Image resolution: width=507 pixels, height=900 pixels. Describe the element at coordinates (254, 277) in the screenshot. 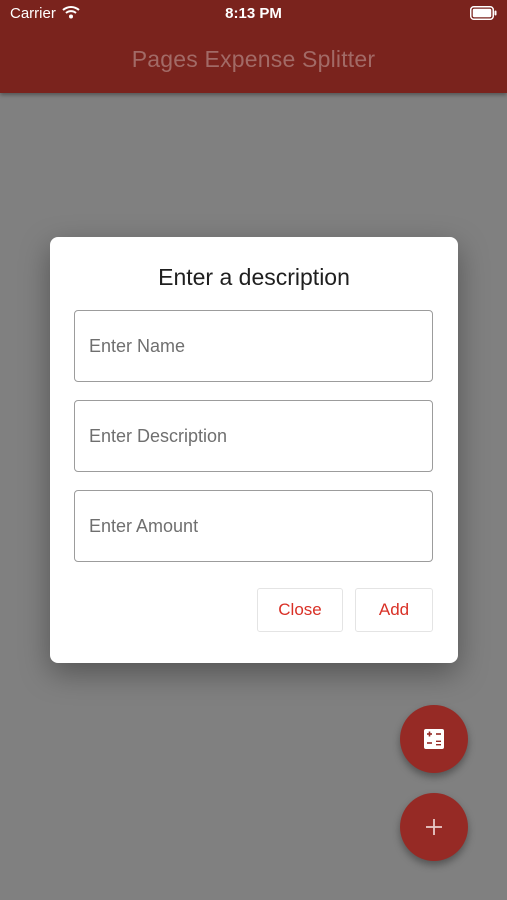

I see `dialog-title: Enter a description` at that location.